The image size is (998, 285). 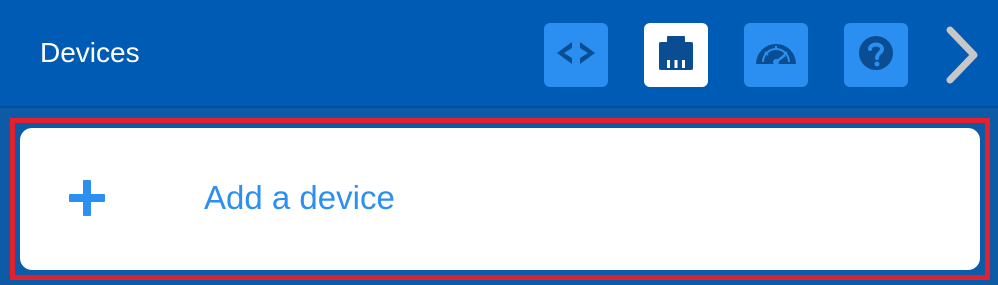 I want to click on help-button, so click(x=876, y=55).